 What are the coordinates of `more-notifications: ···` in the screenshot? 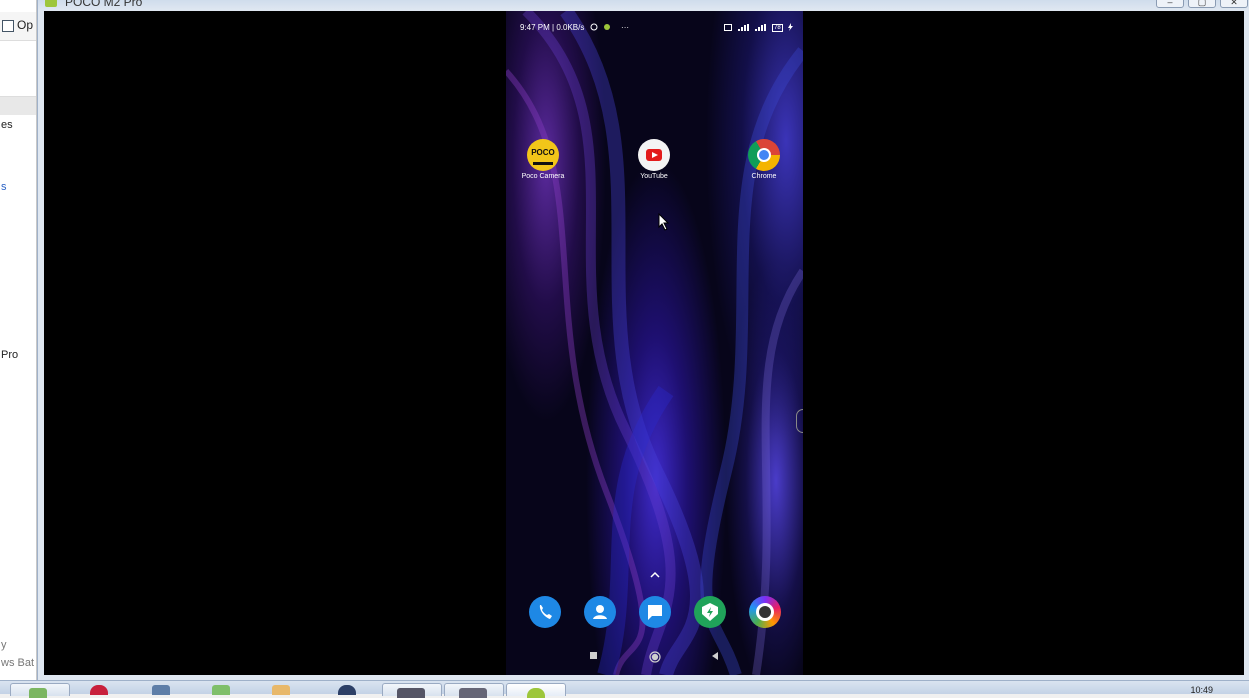 It's located at (625, 28).